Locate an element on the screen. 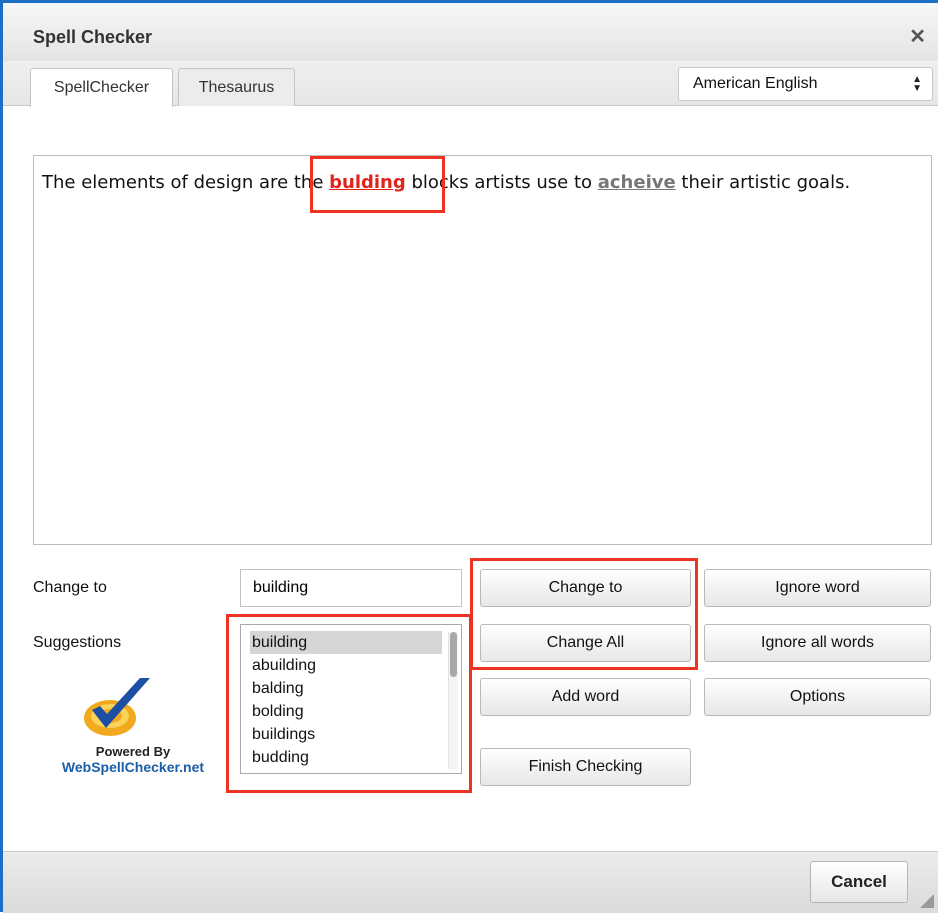 Image resolution: width=938 pixels, height=913 pixels. webspellchecker-logo-icon is located at coordinates (117, 707).